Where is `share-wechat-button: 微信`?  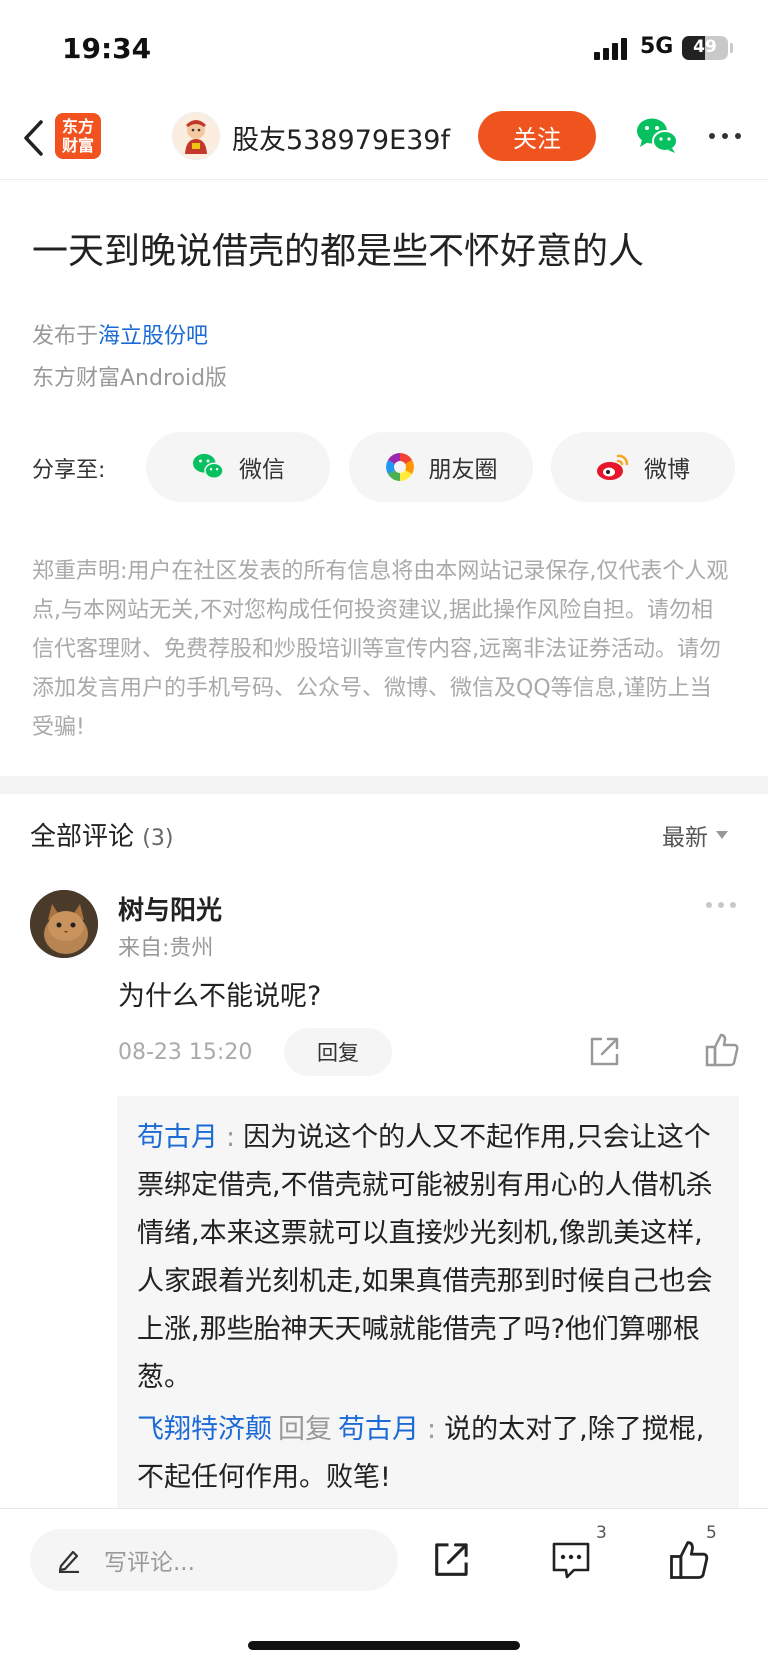
share-wechat-button: 微信 is located at coordinates (238, 467).